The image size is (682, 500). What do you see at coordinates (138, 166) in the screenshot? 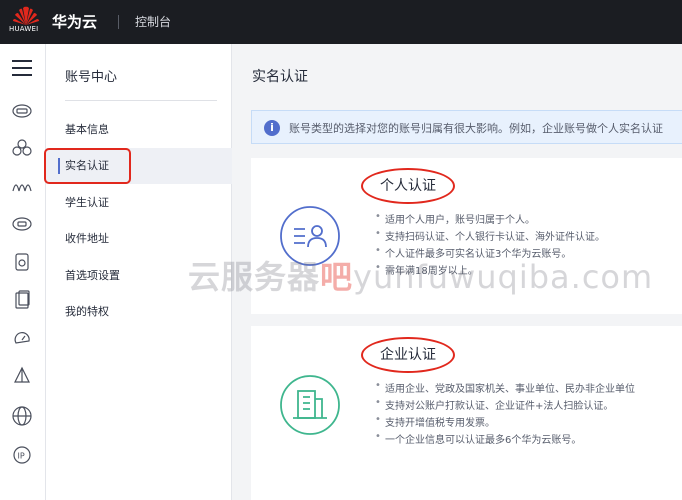
I see `menu-item-real-name-auth: 实名认证` at bounding box center [138, 166].